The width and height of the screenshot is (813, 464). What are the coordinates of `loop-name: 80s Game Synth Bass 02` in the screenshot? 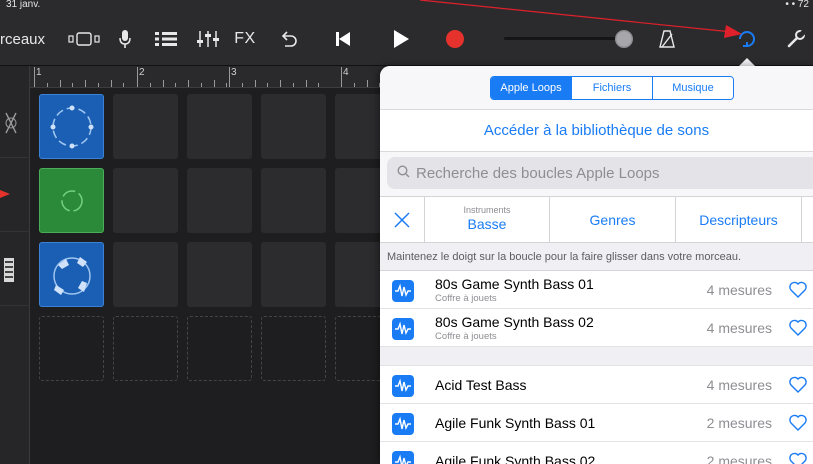 It's located at (514, 322).